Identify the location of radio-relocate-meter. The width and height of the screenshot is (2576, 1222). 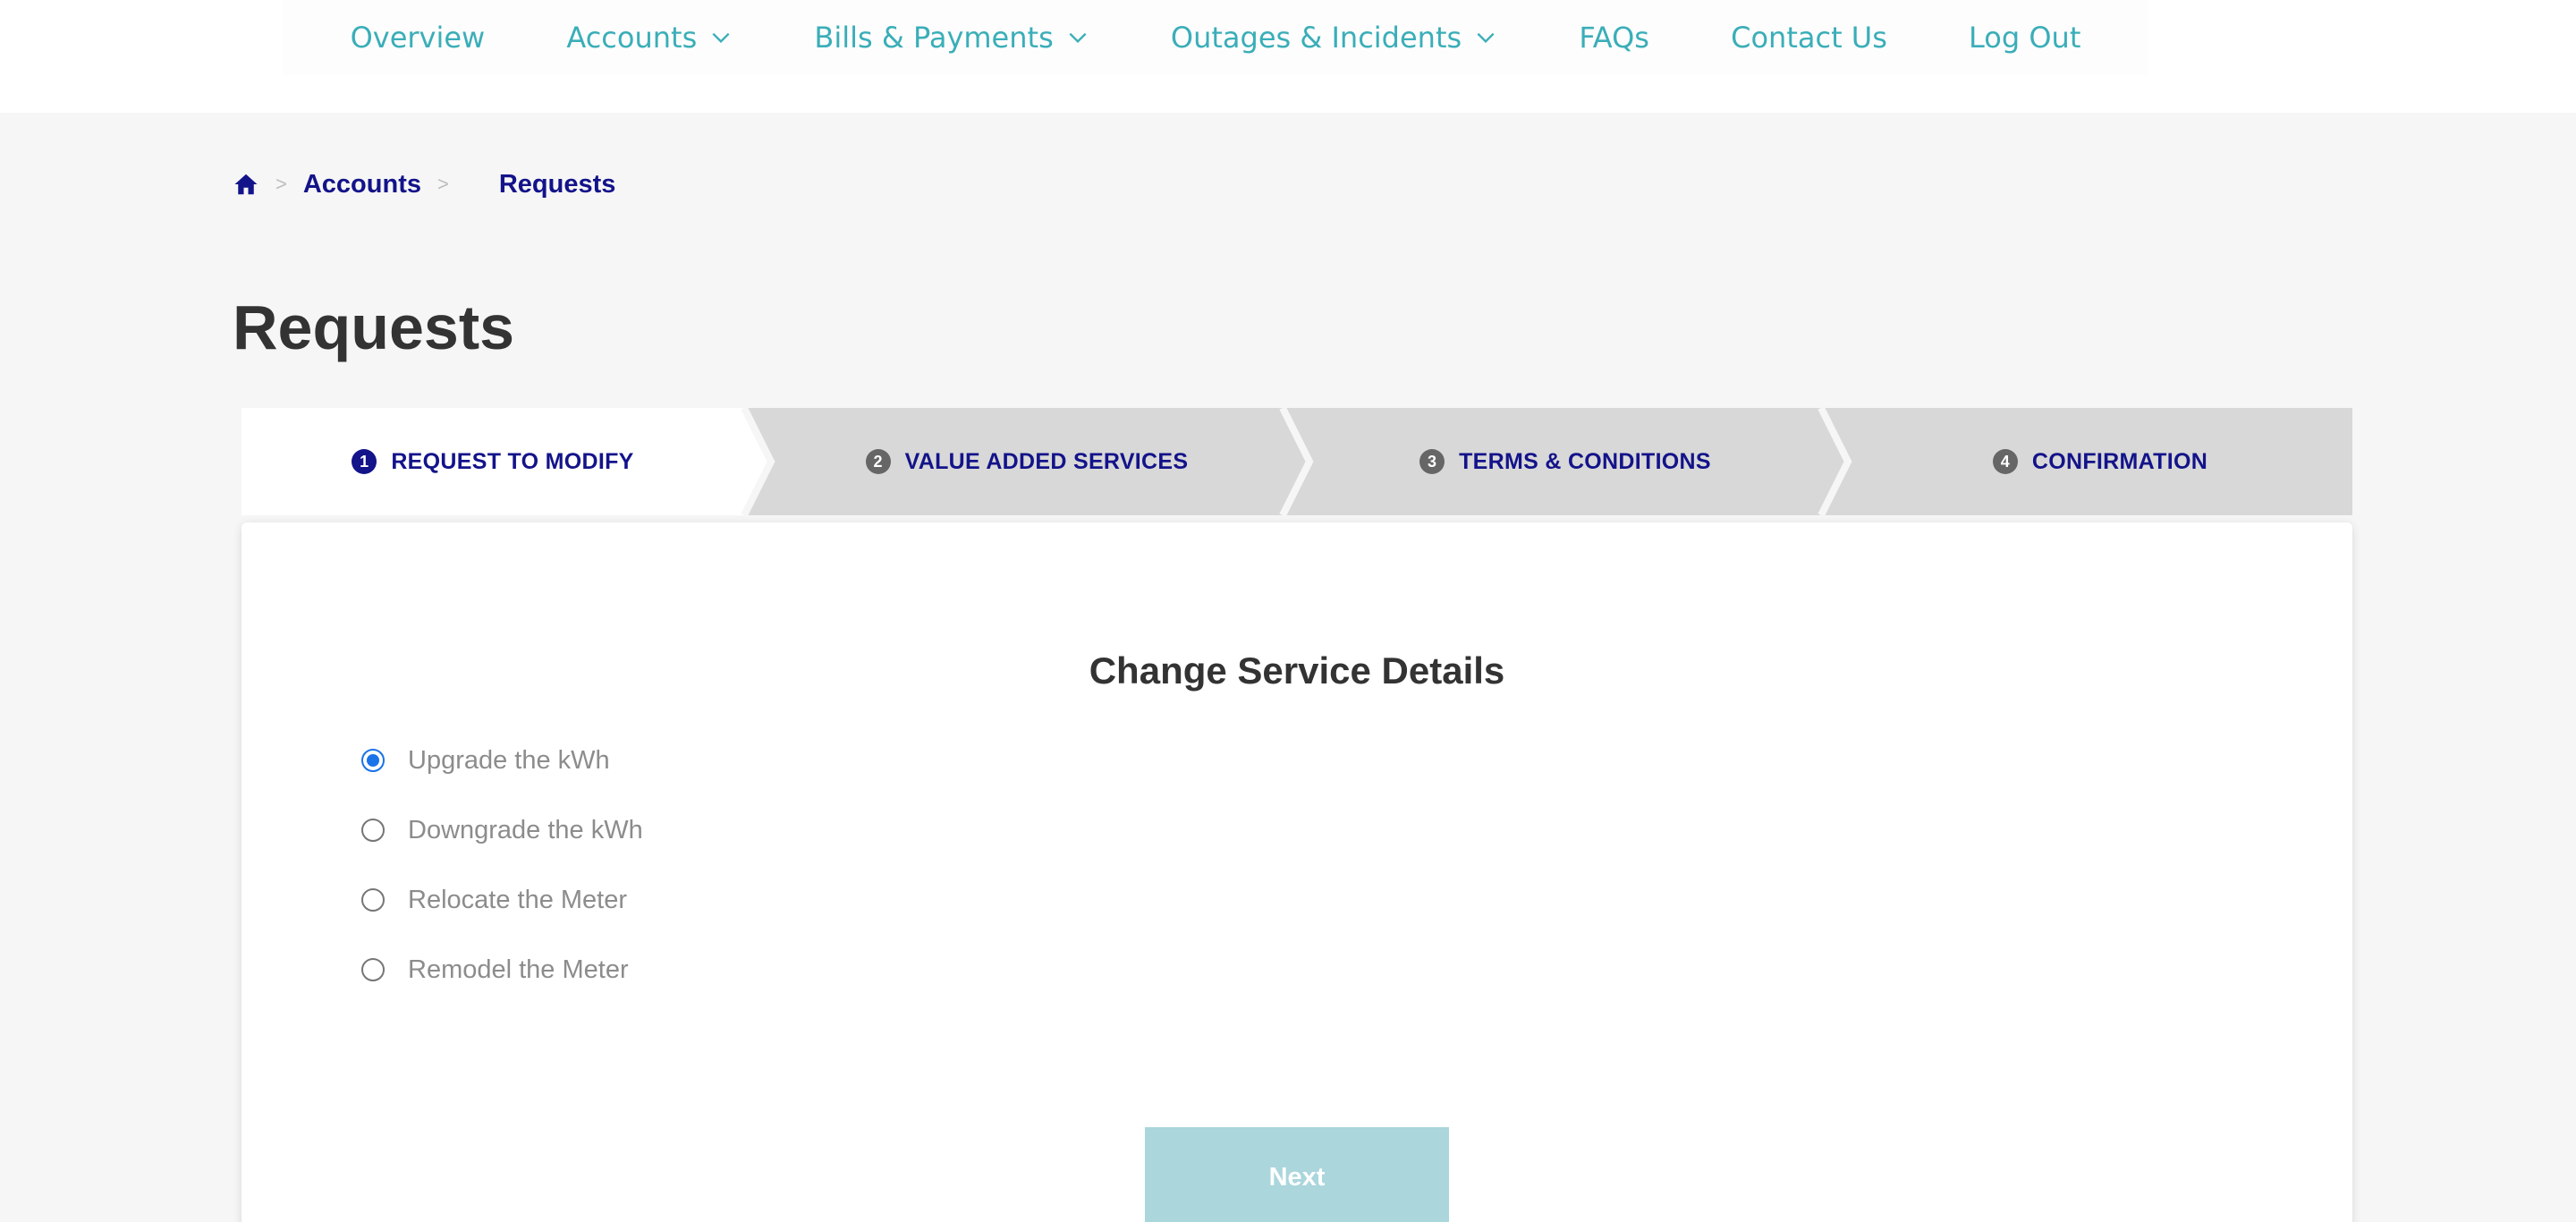
(373, 900).